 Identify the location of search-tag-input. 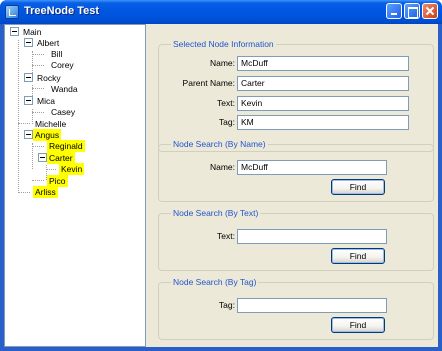
(312, 305).